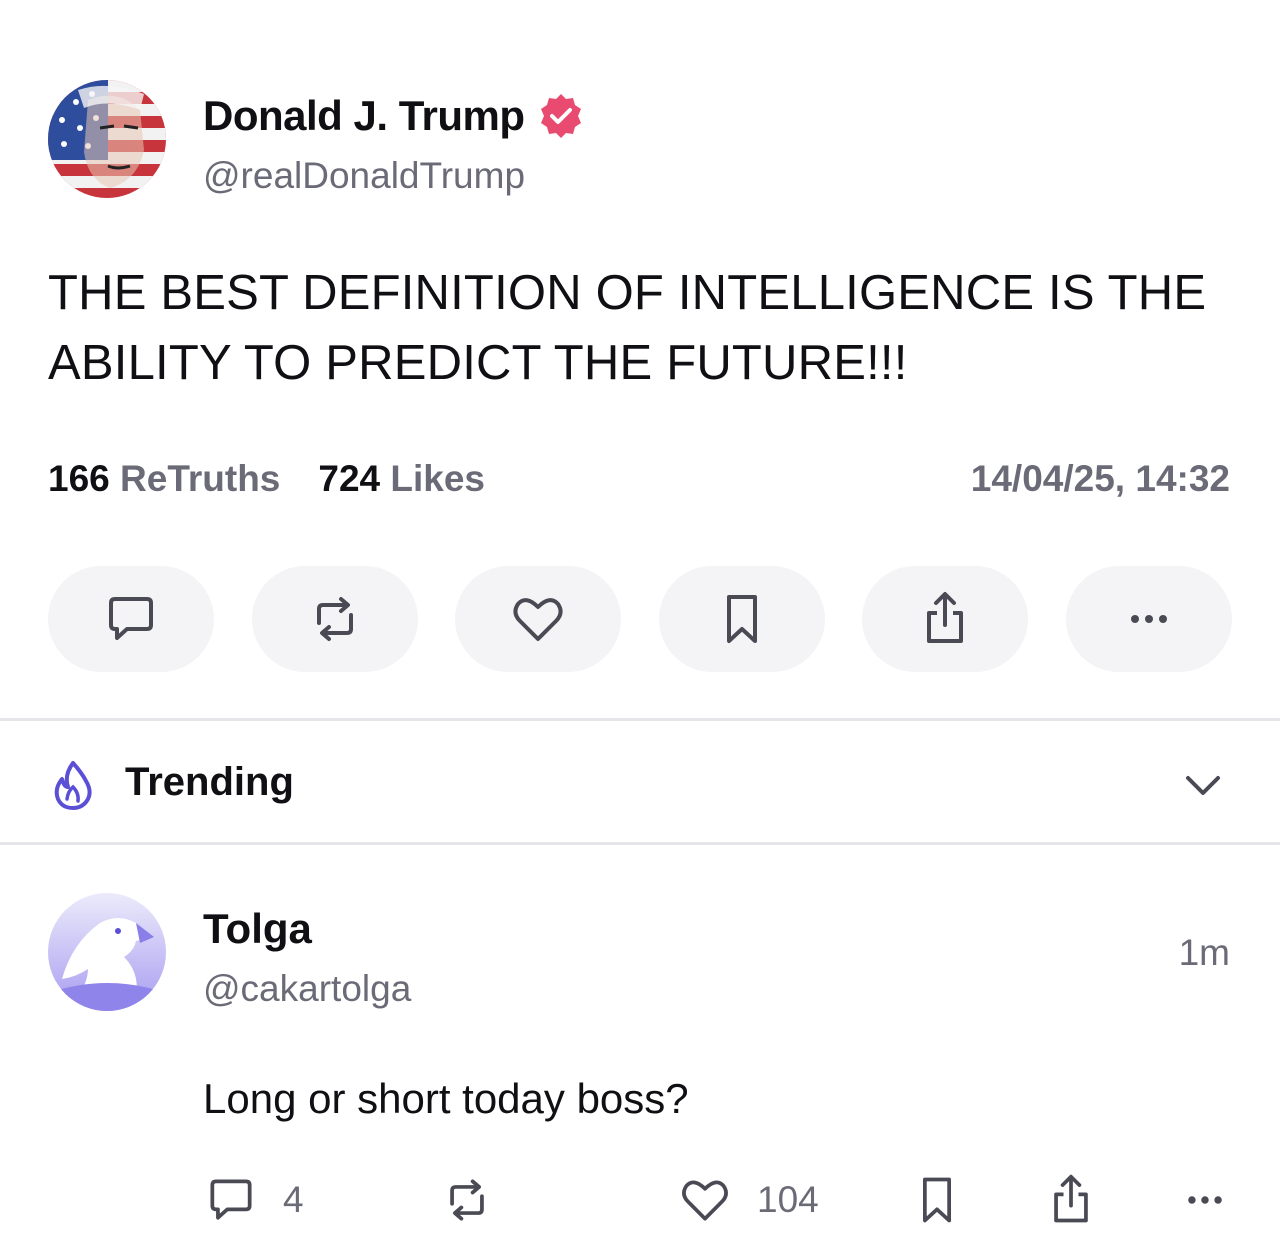 This screenshot has width=1280, height=1243. Describe the element at coordinates (200, 478) in the screenshot. I see `retruths-label: ReTruths` at that location.